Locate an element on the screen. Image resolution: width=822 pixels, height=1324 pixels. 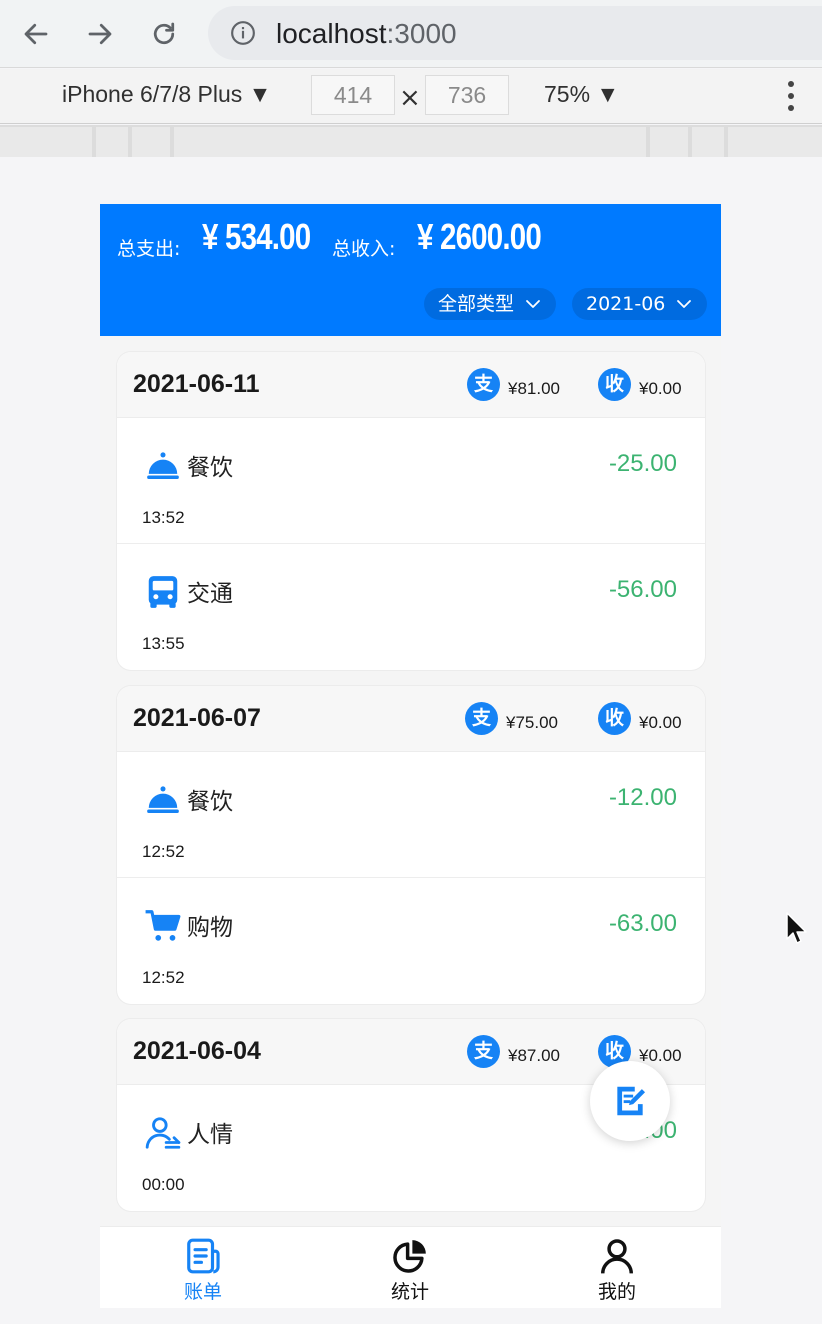
user-icon is located at coordinates (617, 1256).